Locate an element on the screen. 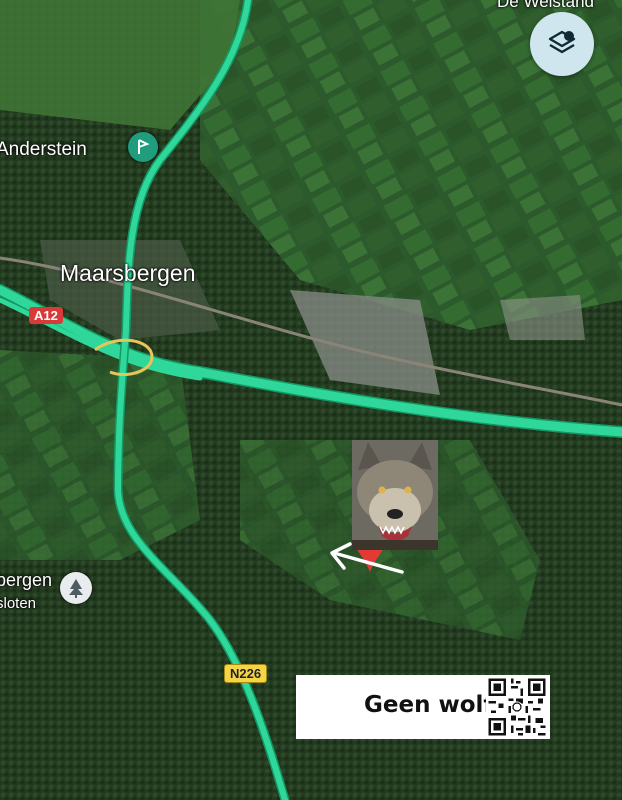  layers-icon is located at coordinates (562, 42).